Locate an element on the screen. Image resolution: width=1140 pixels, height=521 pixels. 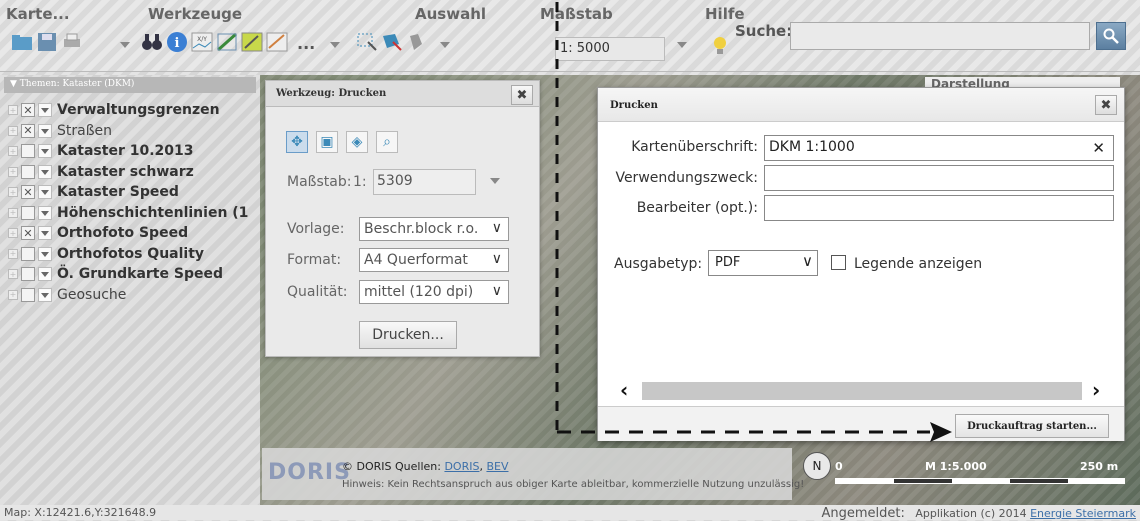
output-type-select: PDF ∨ is located at coordinates (763, 263).